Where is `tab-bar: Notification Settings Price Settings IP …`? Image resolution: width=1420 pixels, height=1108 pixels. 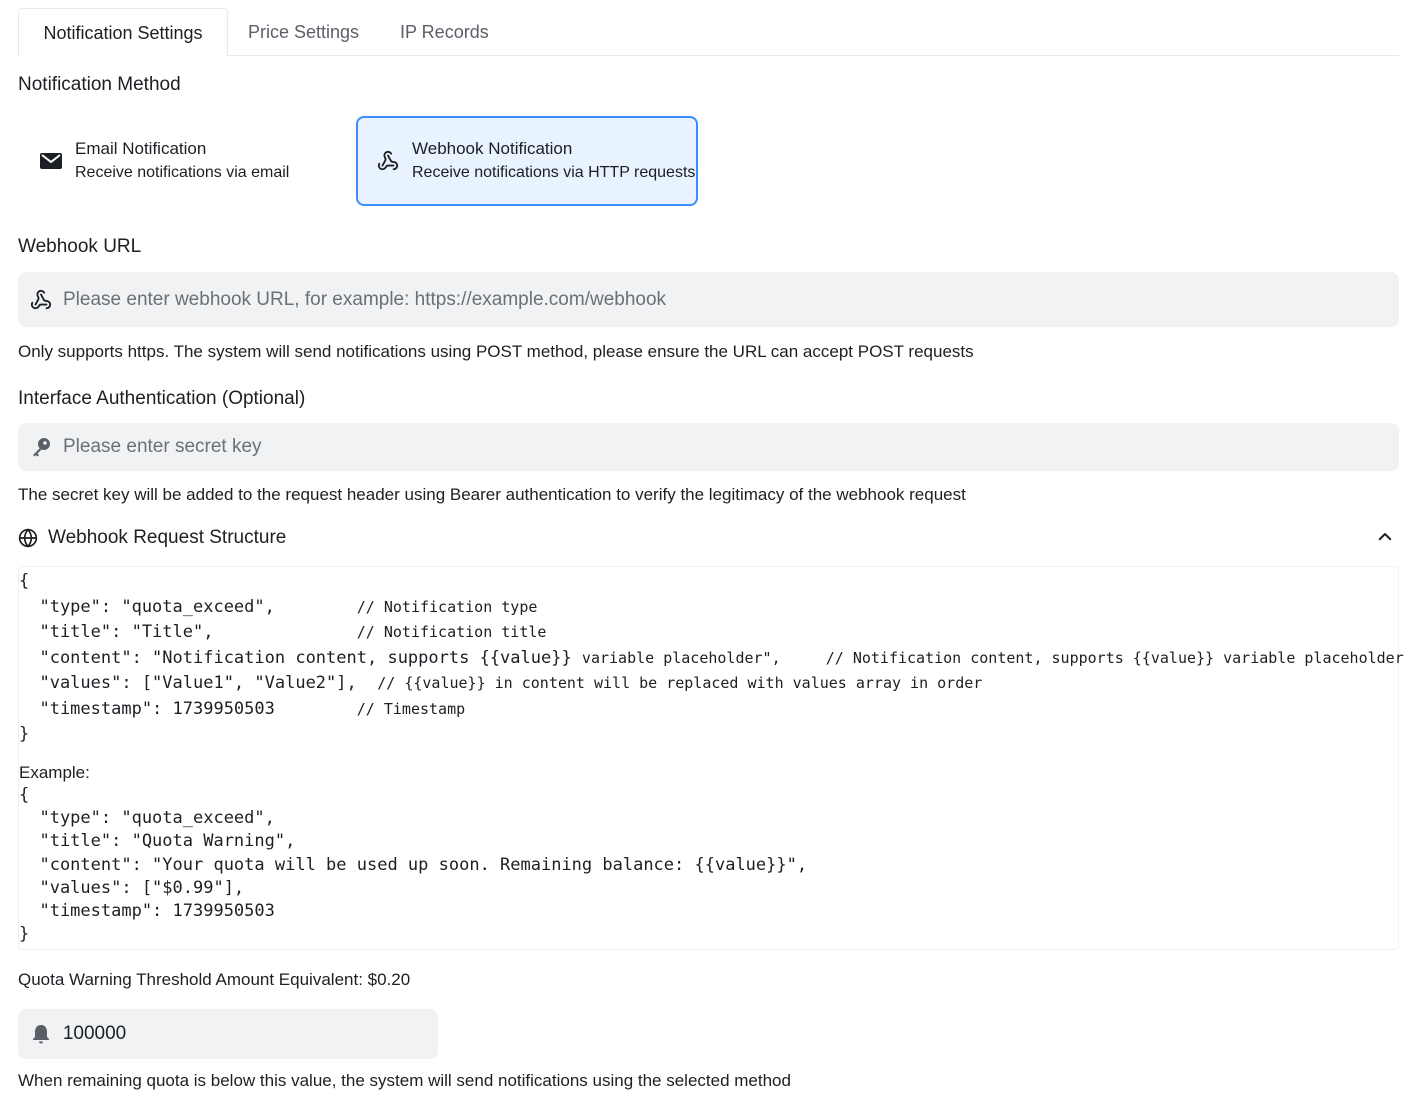 tab-bar: Notification Settings Price Settings IP … is located at coordinates (708, 32).